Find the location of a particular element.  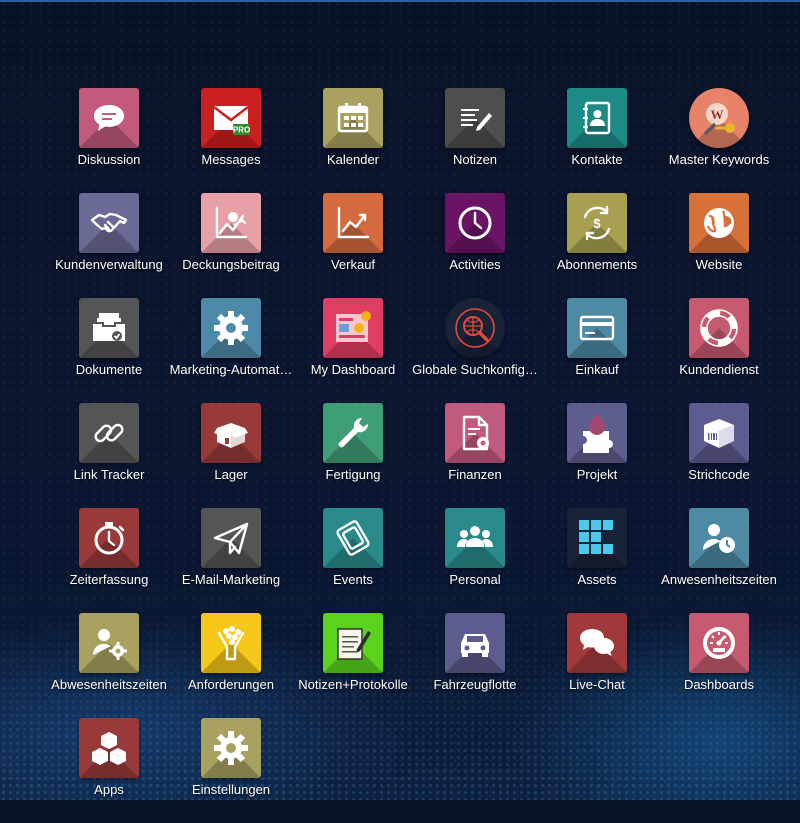

app-tile-verkauf: Verkauf is located at coordinates (353, 245).